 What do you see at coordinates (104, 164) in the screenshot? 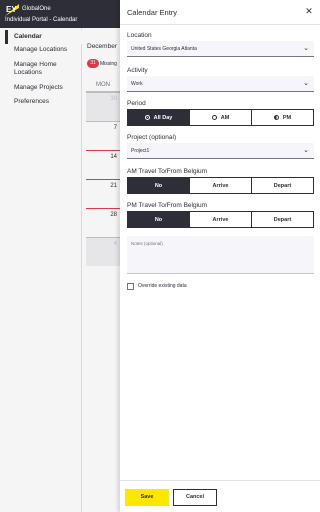
I see `calendar-day-cell: 14` at bounding box center [104, 164].